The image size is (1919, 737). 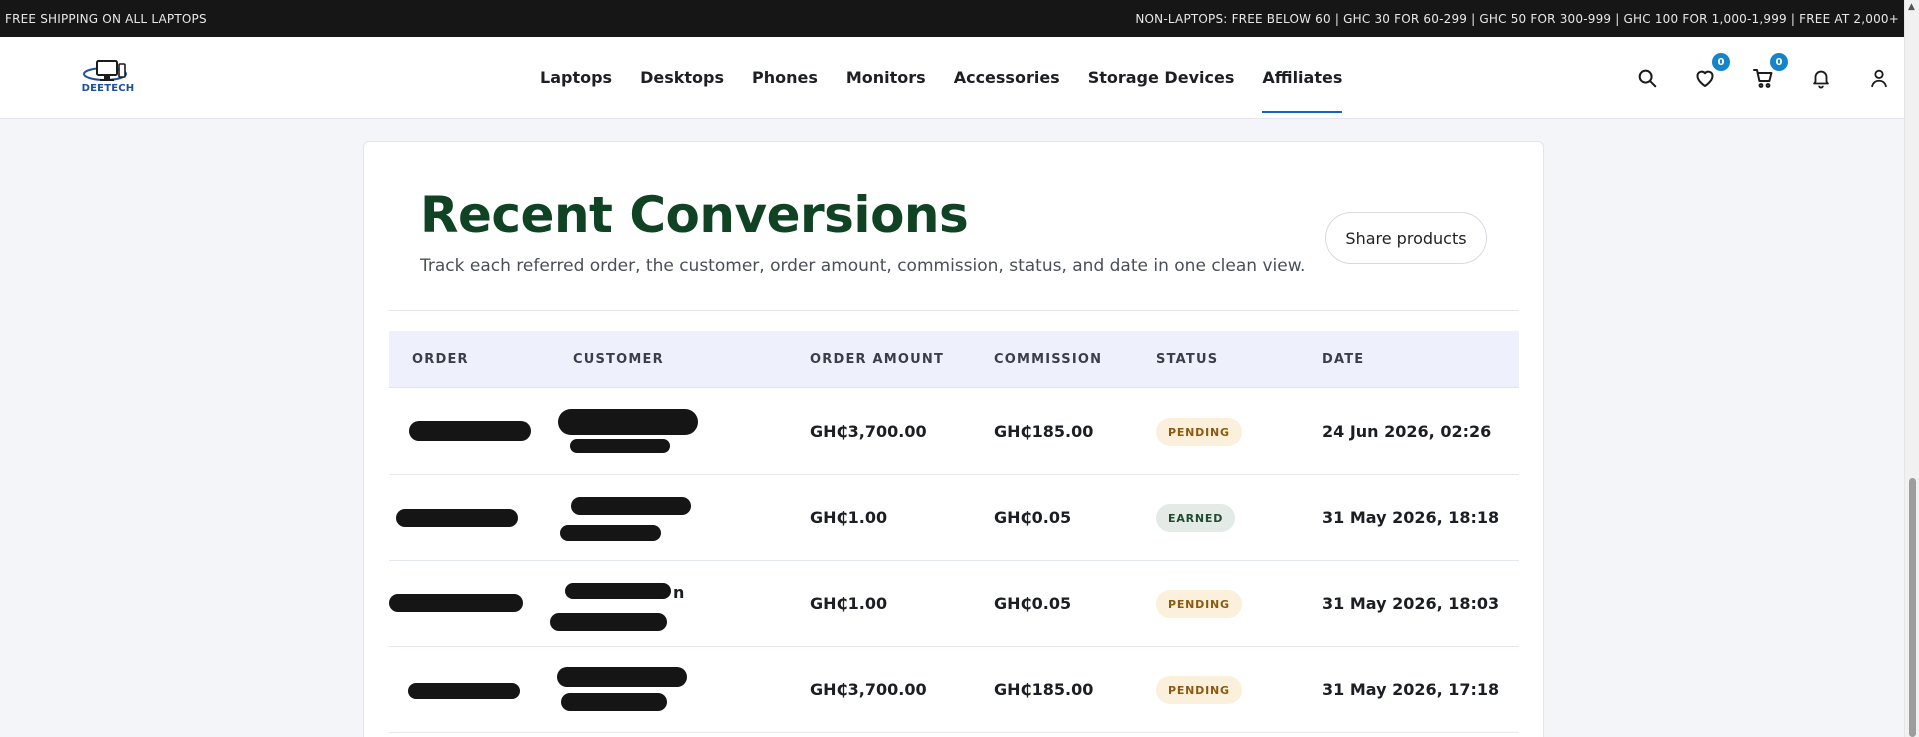 I want to click on order-date: 24 Jun 2026, 02:26, so click(x=1407, y=431).